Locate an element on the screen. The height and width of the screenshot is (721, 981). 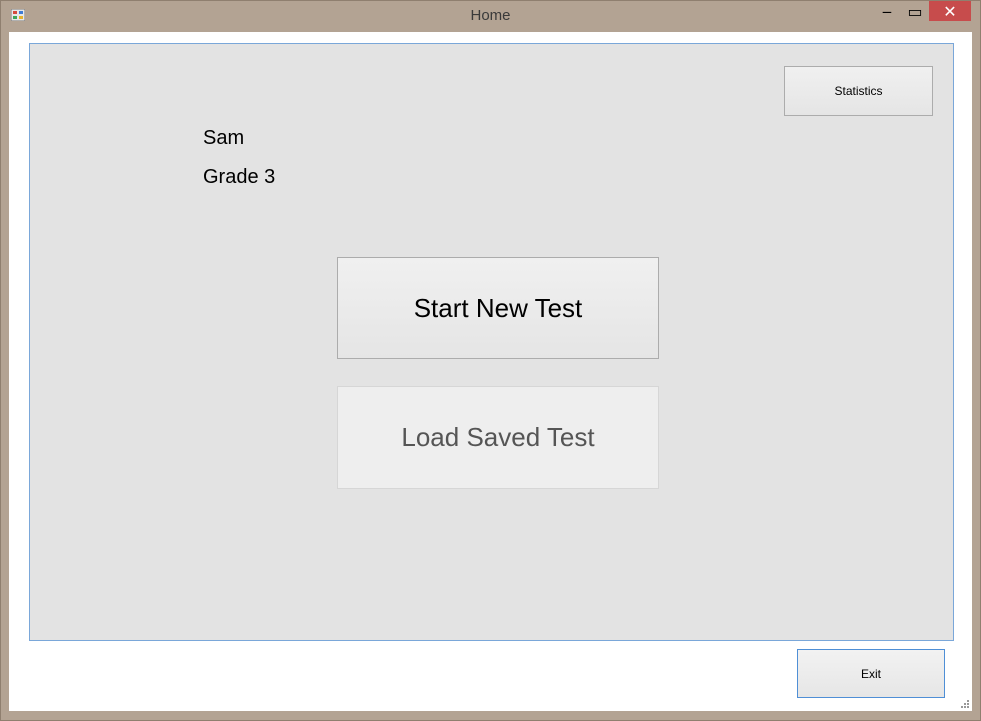
maximize-icon: ▭ is located at coordinates (915, 11).